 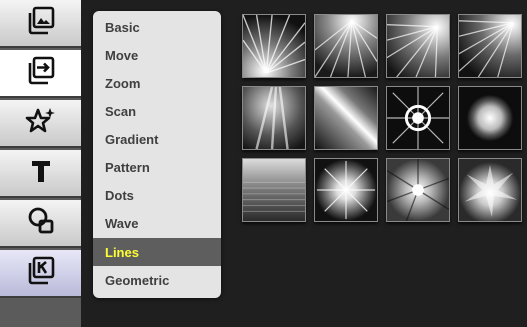 What do you see at coordinates (157, 27) in the screenshot?
I see `menu-item-basic: Basic` at bounding box center [157, 27].